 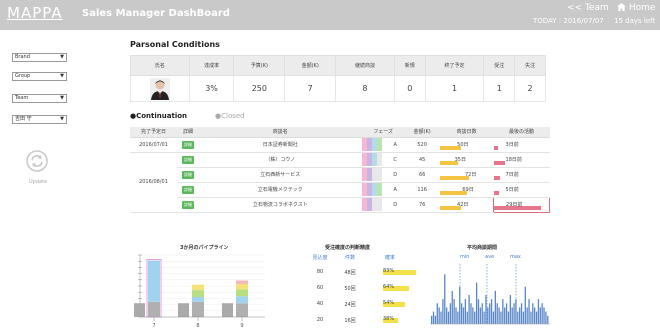 What do you see at coordinates (39, 57) in the screenshot?
I see `brand-select: Brand ▼` at bounding box center [39, 57].